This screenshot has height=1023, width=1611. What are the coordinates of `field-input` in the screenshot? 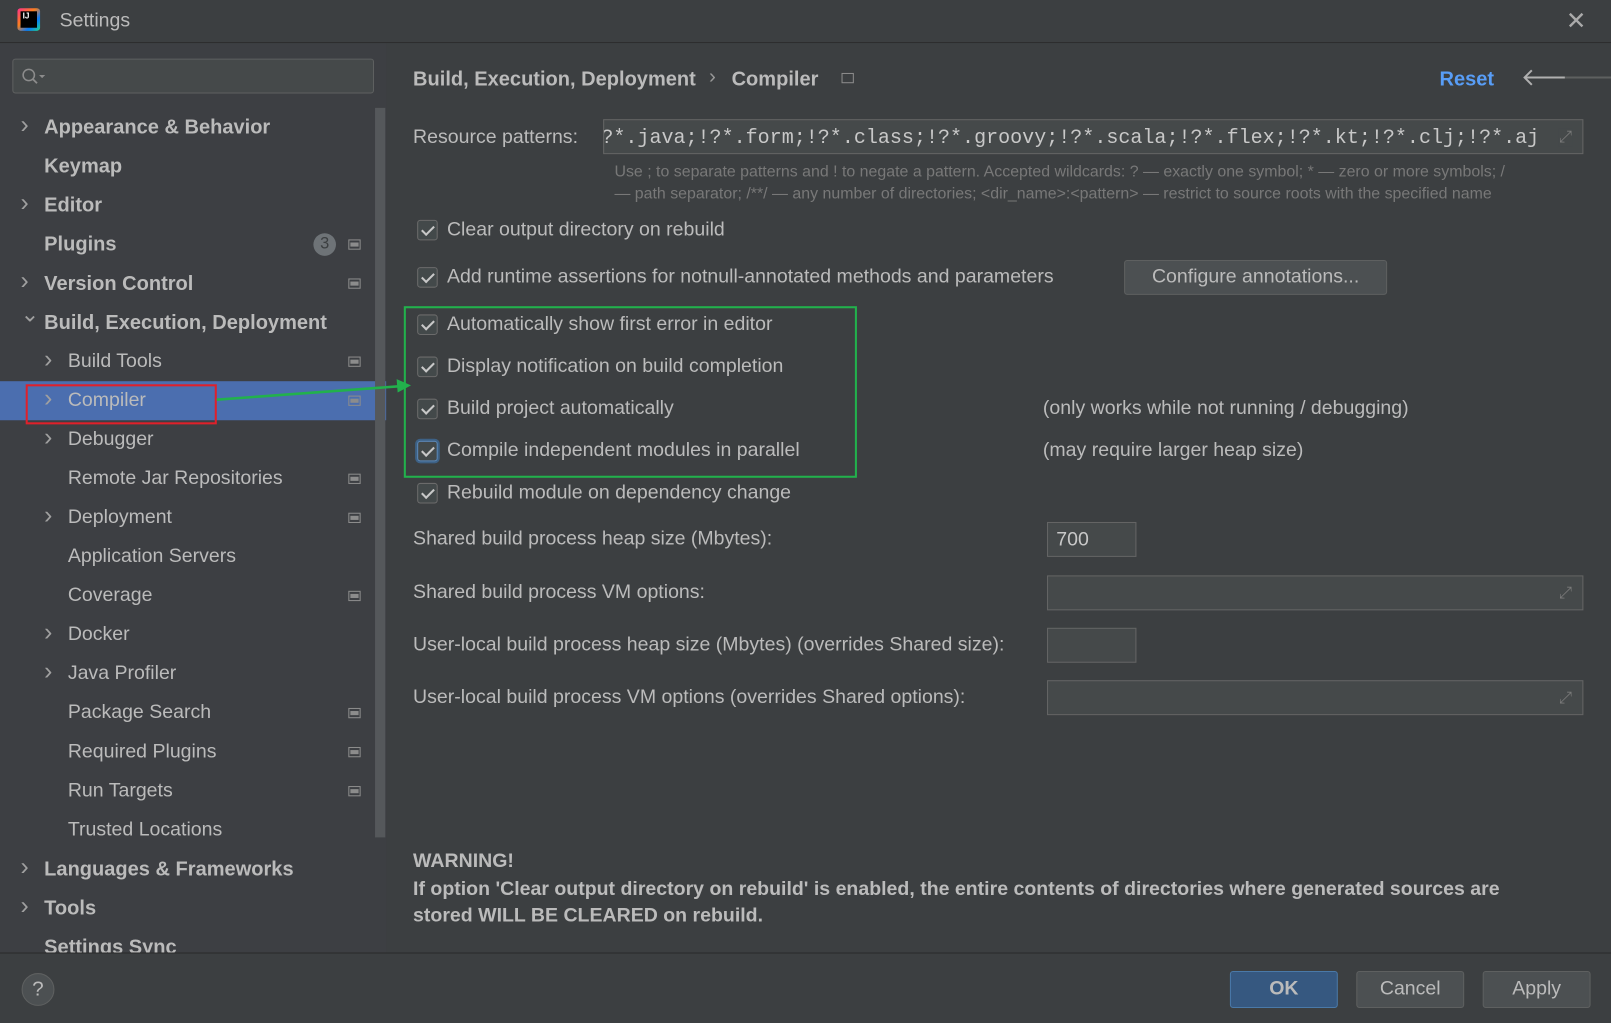 It's located at (1092, 645).